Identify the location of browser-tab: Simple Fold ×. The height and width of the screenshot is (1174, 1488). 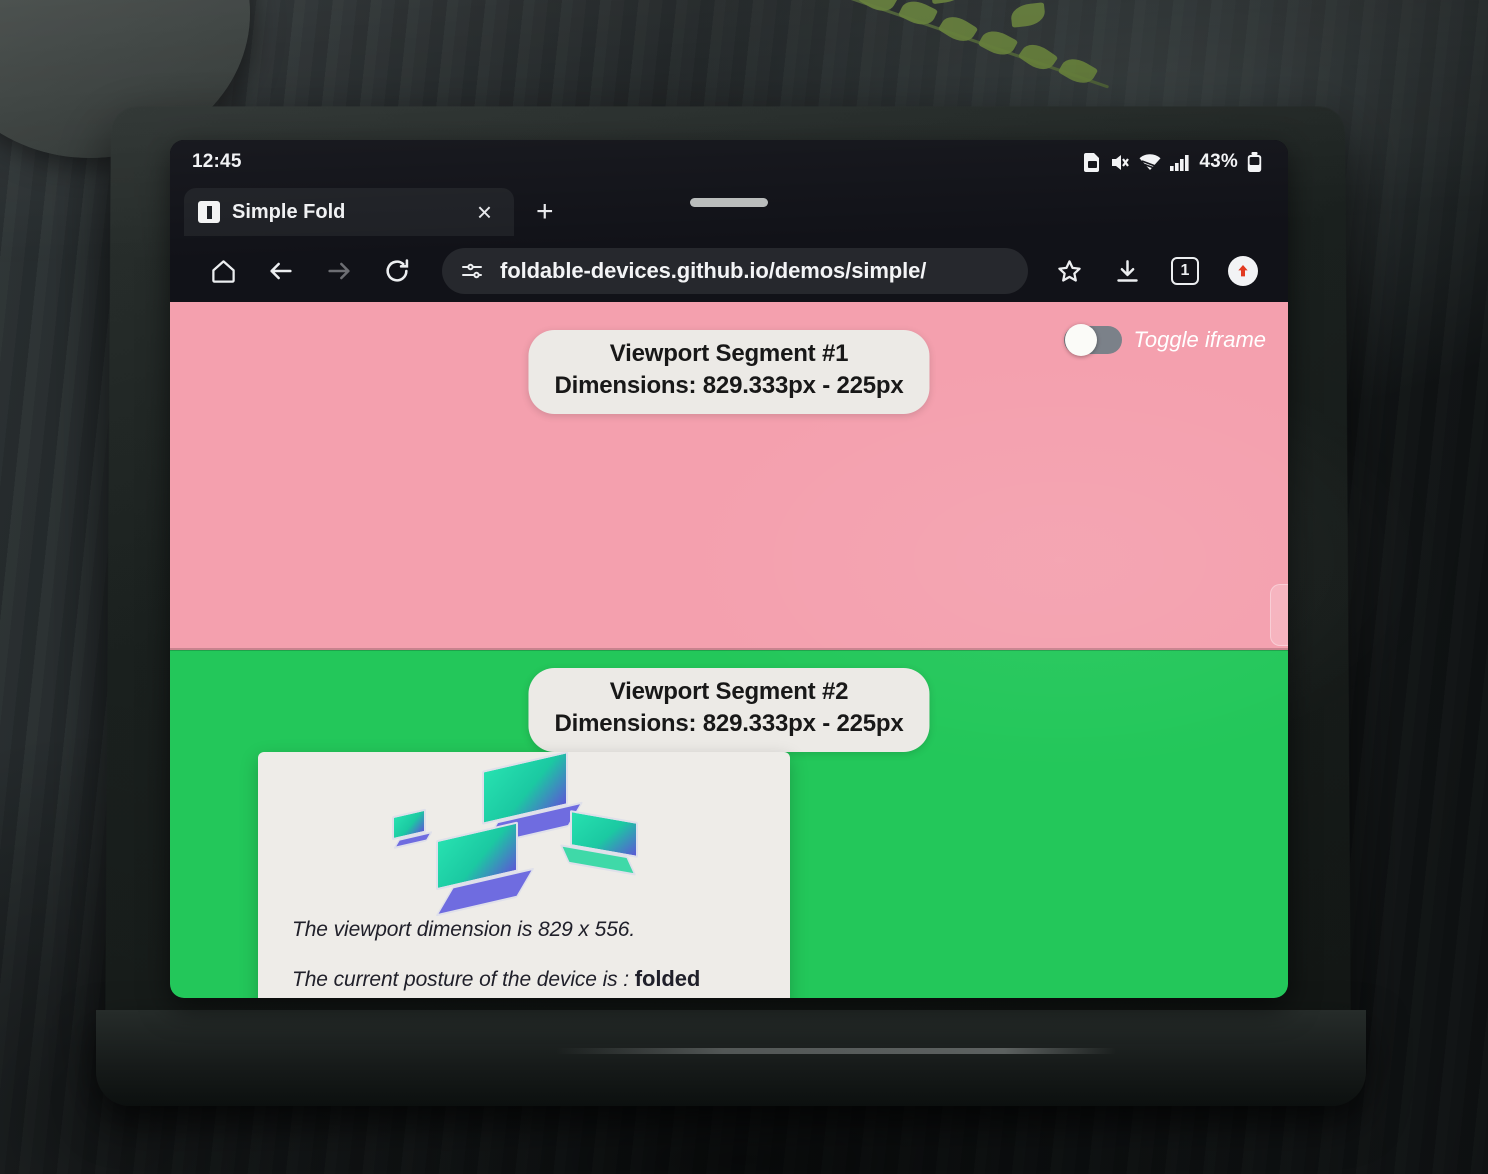
(349, 212).